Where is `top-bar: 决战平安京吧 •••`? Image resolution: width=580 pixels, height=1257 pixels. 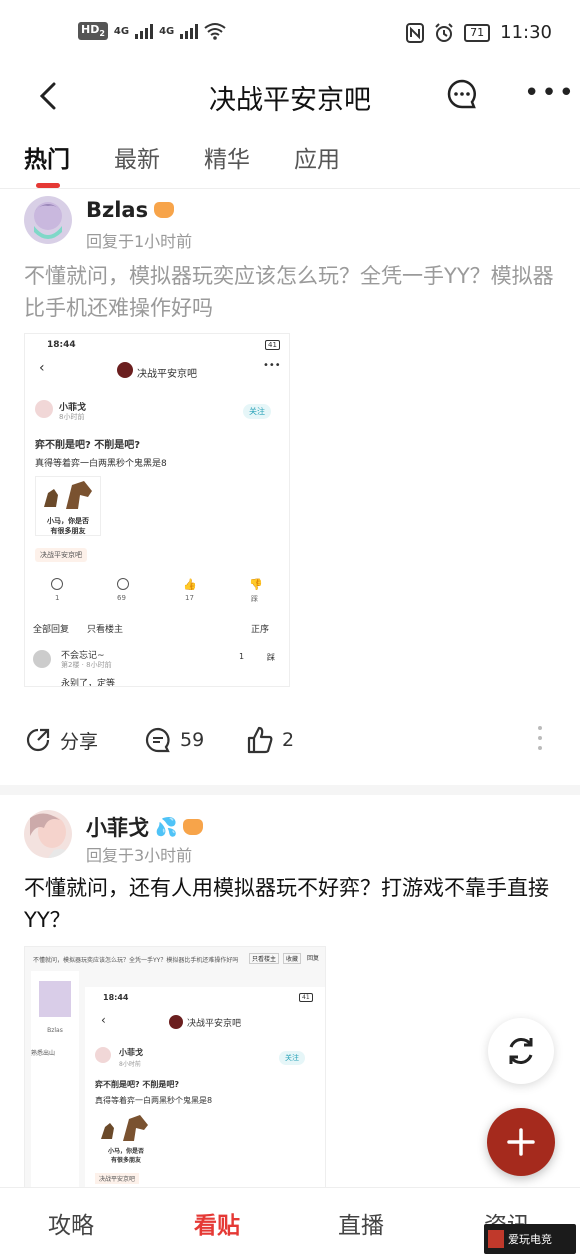 top-bar: 决战平安京吧 ••• is located at coordinates (290, 100).